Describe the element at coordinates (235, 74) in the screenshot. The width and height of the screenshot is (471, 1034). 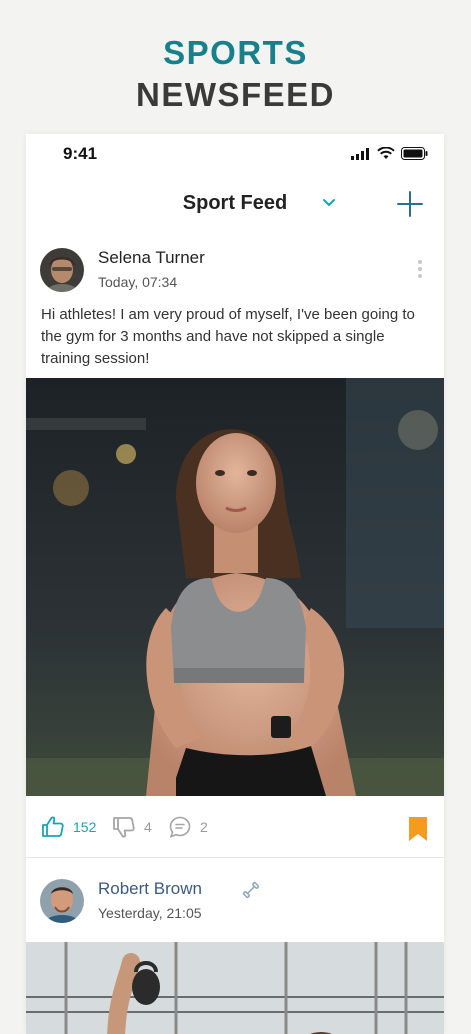
I see `hero-title: SPORTS NEWSFEED` at that location.